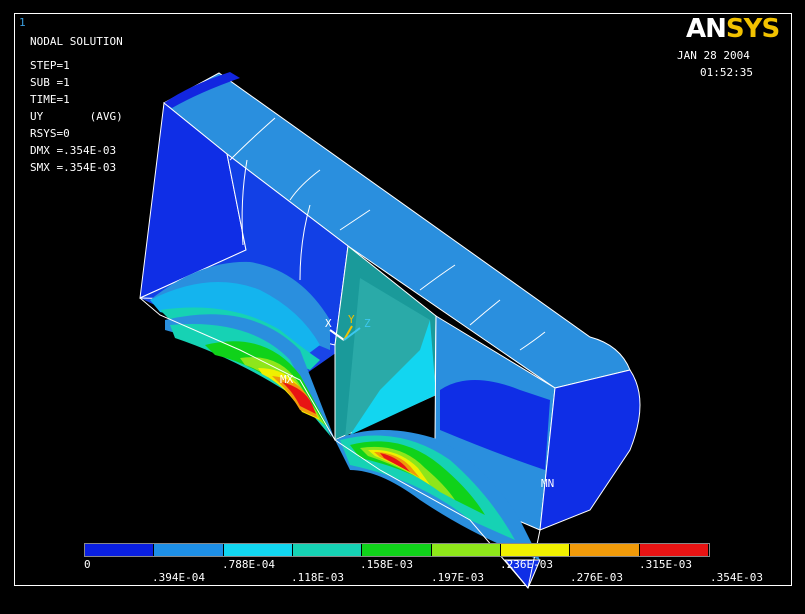 Image resolution: width=805 pixels, height=614 pixels. Describe the element at coordinates (50, 65) in the screenshot. I see `info-step: STEP=1` at that location.